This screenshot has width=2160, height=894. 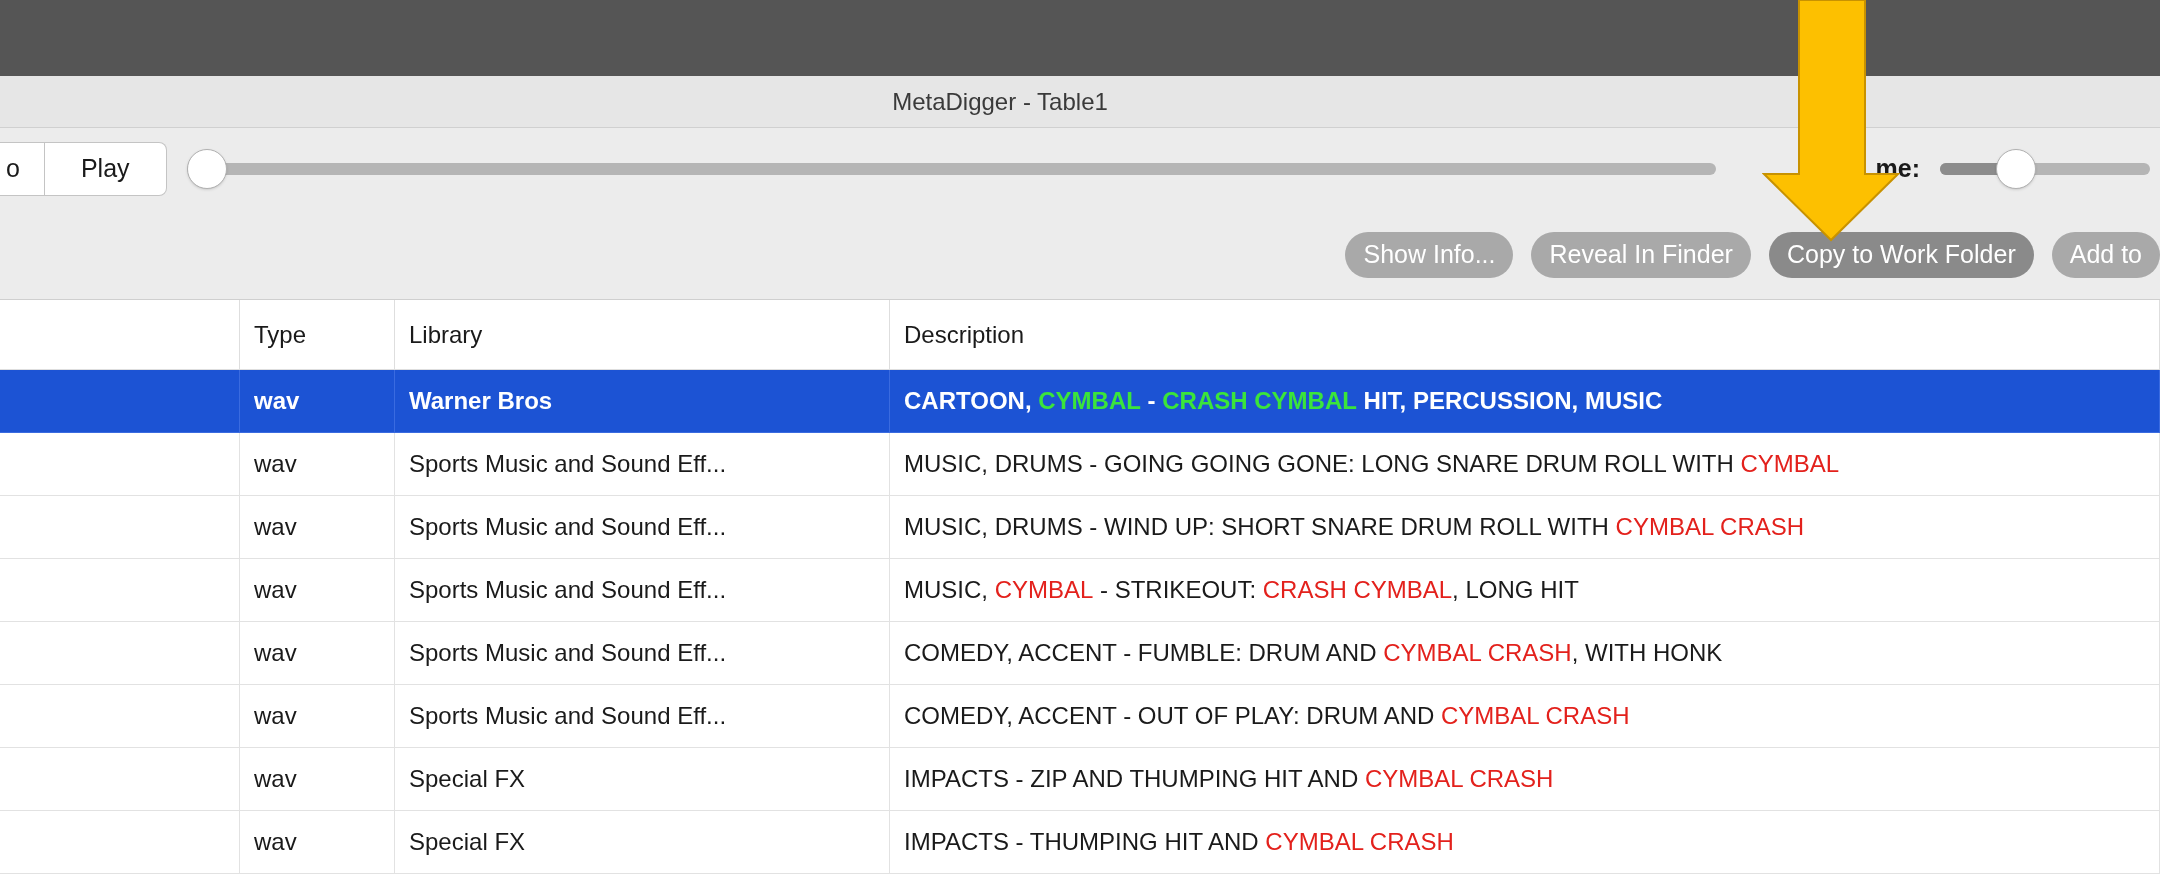 I want to click on table-cell: Warner Bros, so click(x=642, y=401).